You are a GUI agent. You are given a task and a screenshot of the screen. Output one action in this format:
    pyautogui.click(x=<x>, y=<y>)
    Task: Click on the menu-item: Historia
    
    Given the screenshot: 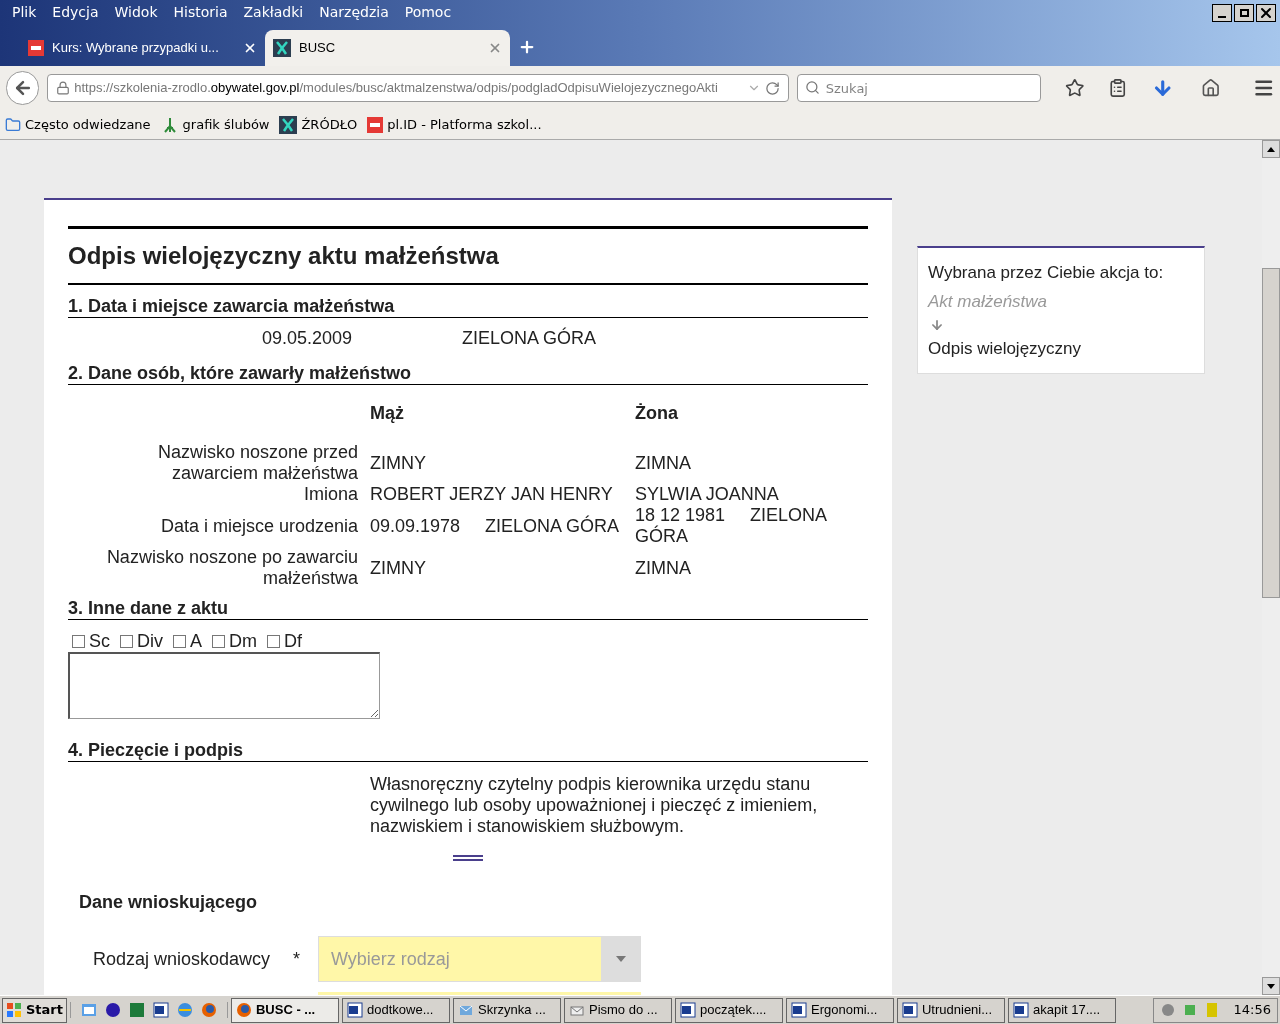 What is the action you would take?
    pyautogui.click(x=200, y=12)
    